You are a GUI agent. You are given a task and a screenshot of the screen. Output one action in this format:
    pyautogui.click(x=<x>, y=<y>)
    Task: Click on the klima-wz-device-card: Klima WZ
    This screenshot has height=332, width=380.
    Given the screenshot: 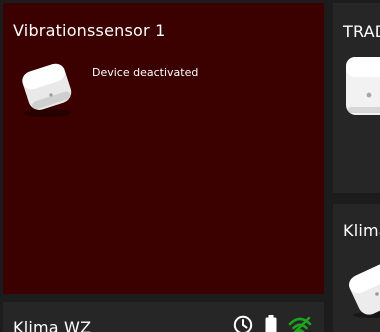 What is the action you would take?
    pyautogui.click(x=163, y=317)
    